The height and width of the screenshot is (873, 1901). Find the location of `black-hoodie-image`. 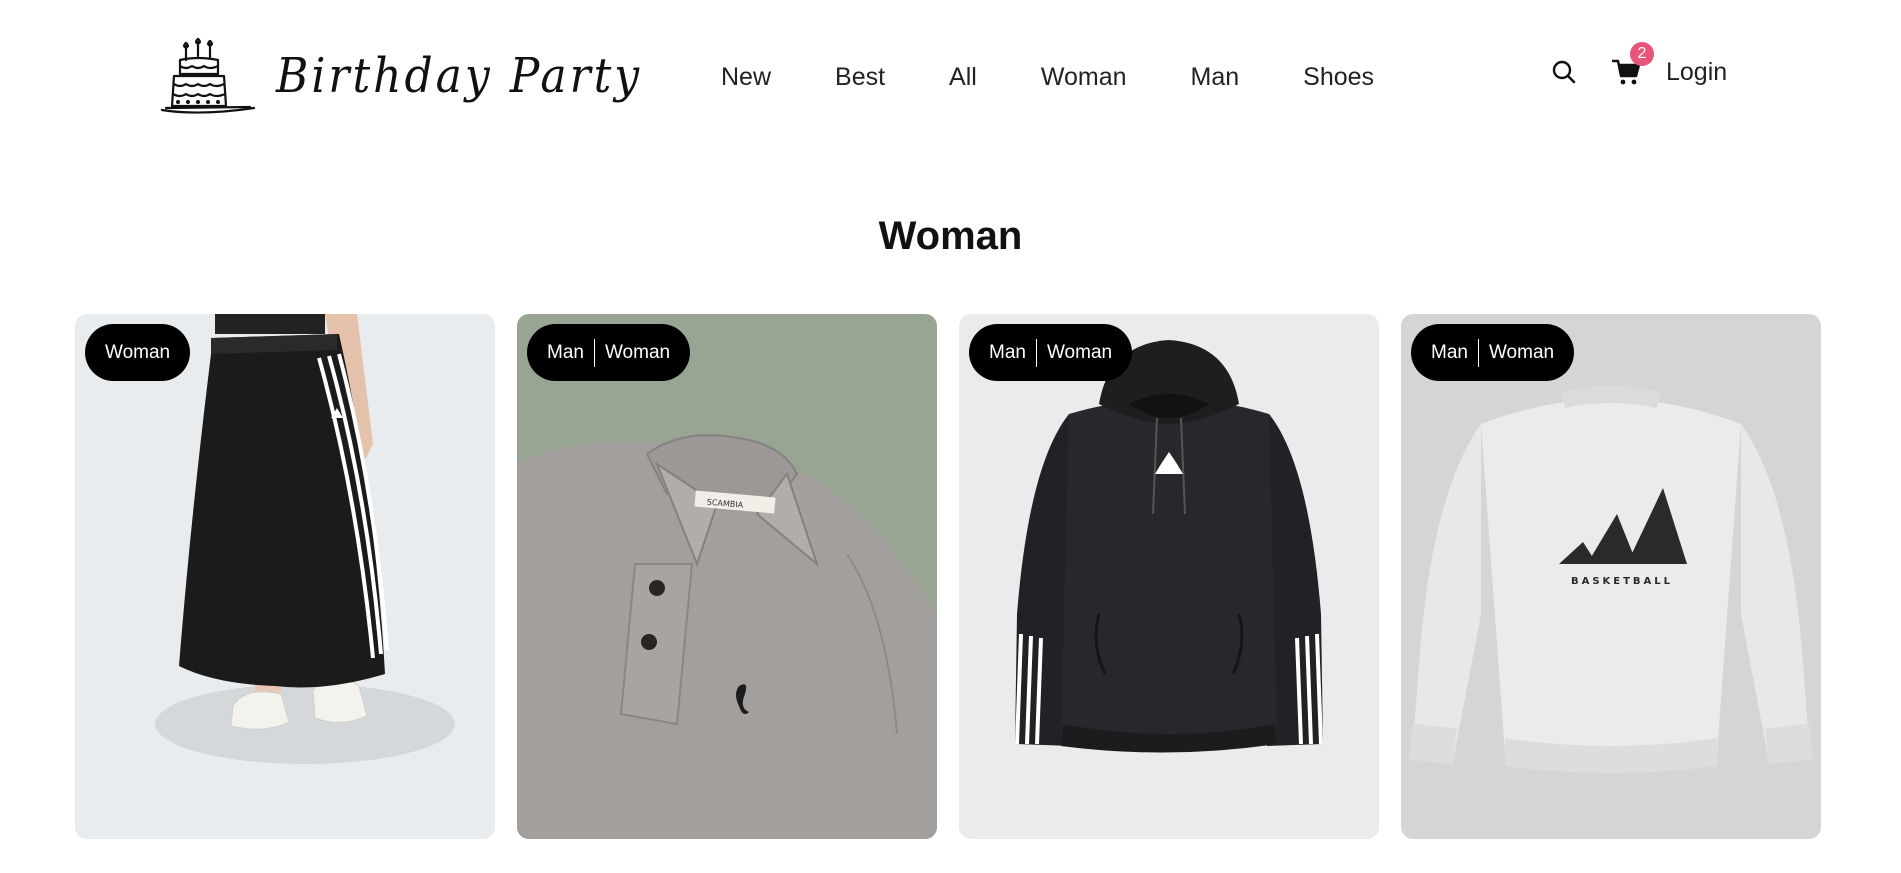

black-hoodie-image is located at coordinates (1169, 576).